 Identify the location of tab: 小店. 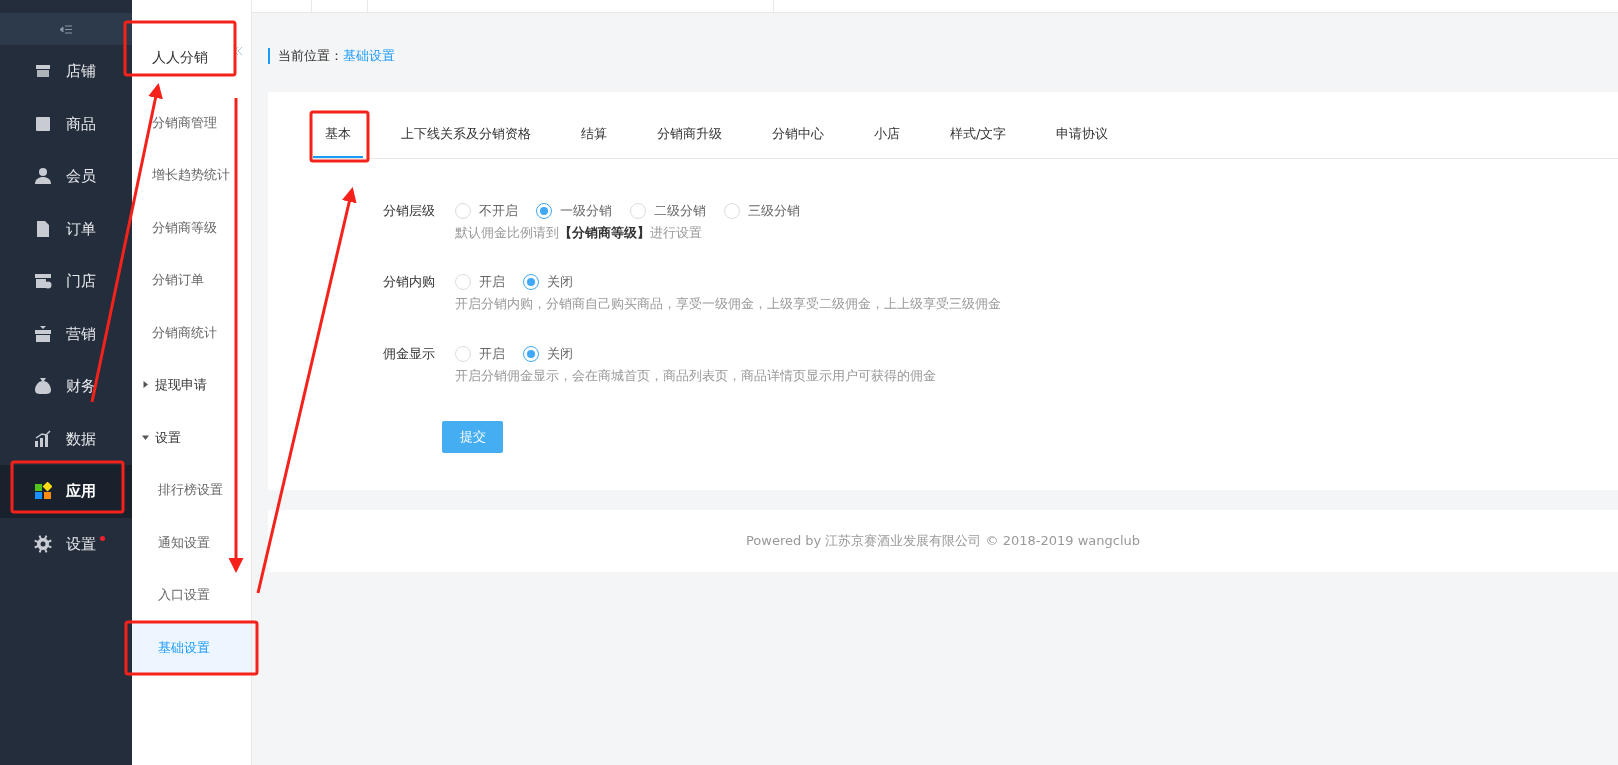
(887, 132).